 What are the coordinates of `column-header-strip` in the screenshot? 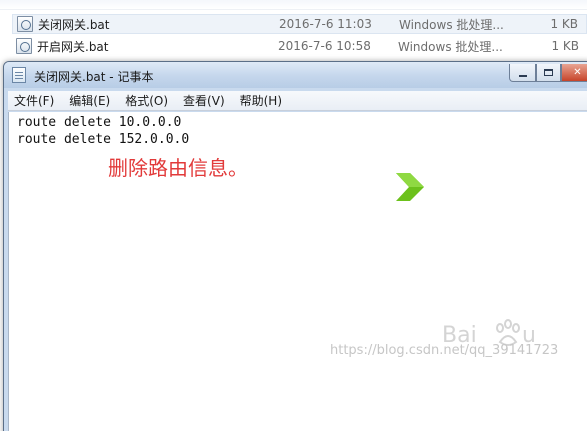 It's located at (293, 5).